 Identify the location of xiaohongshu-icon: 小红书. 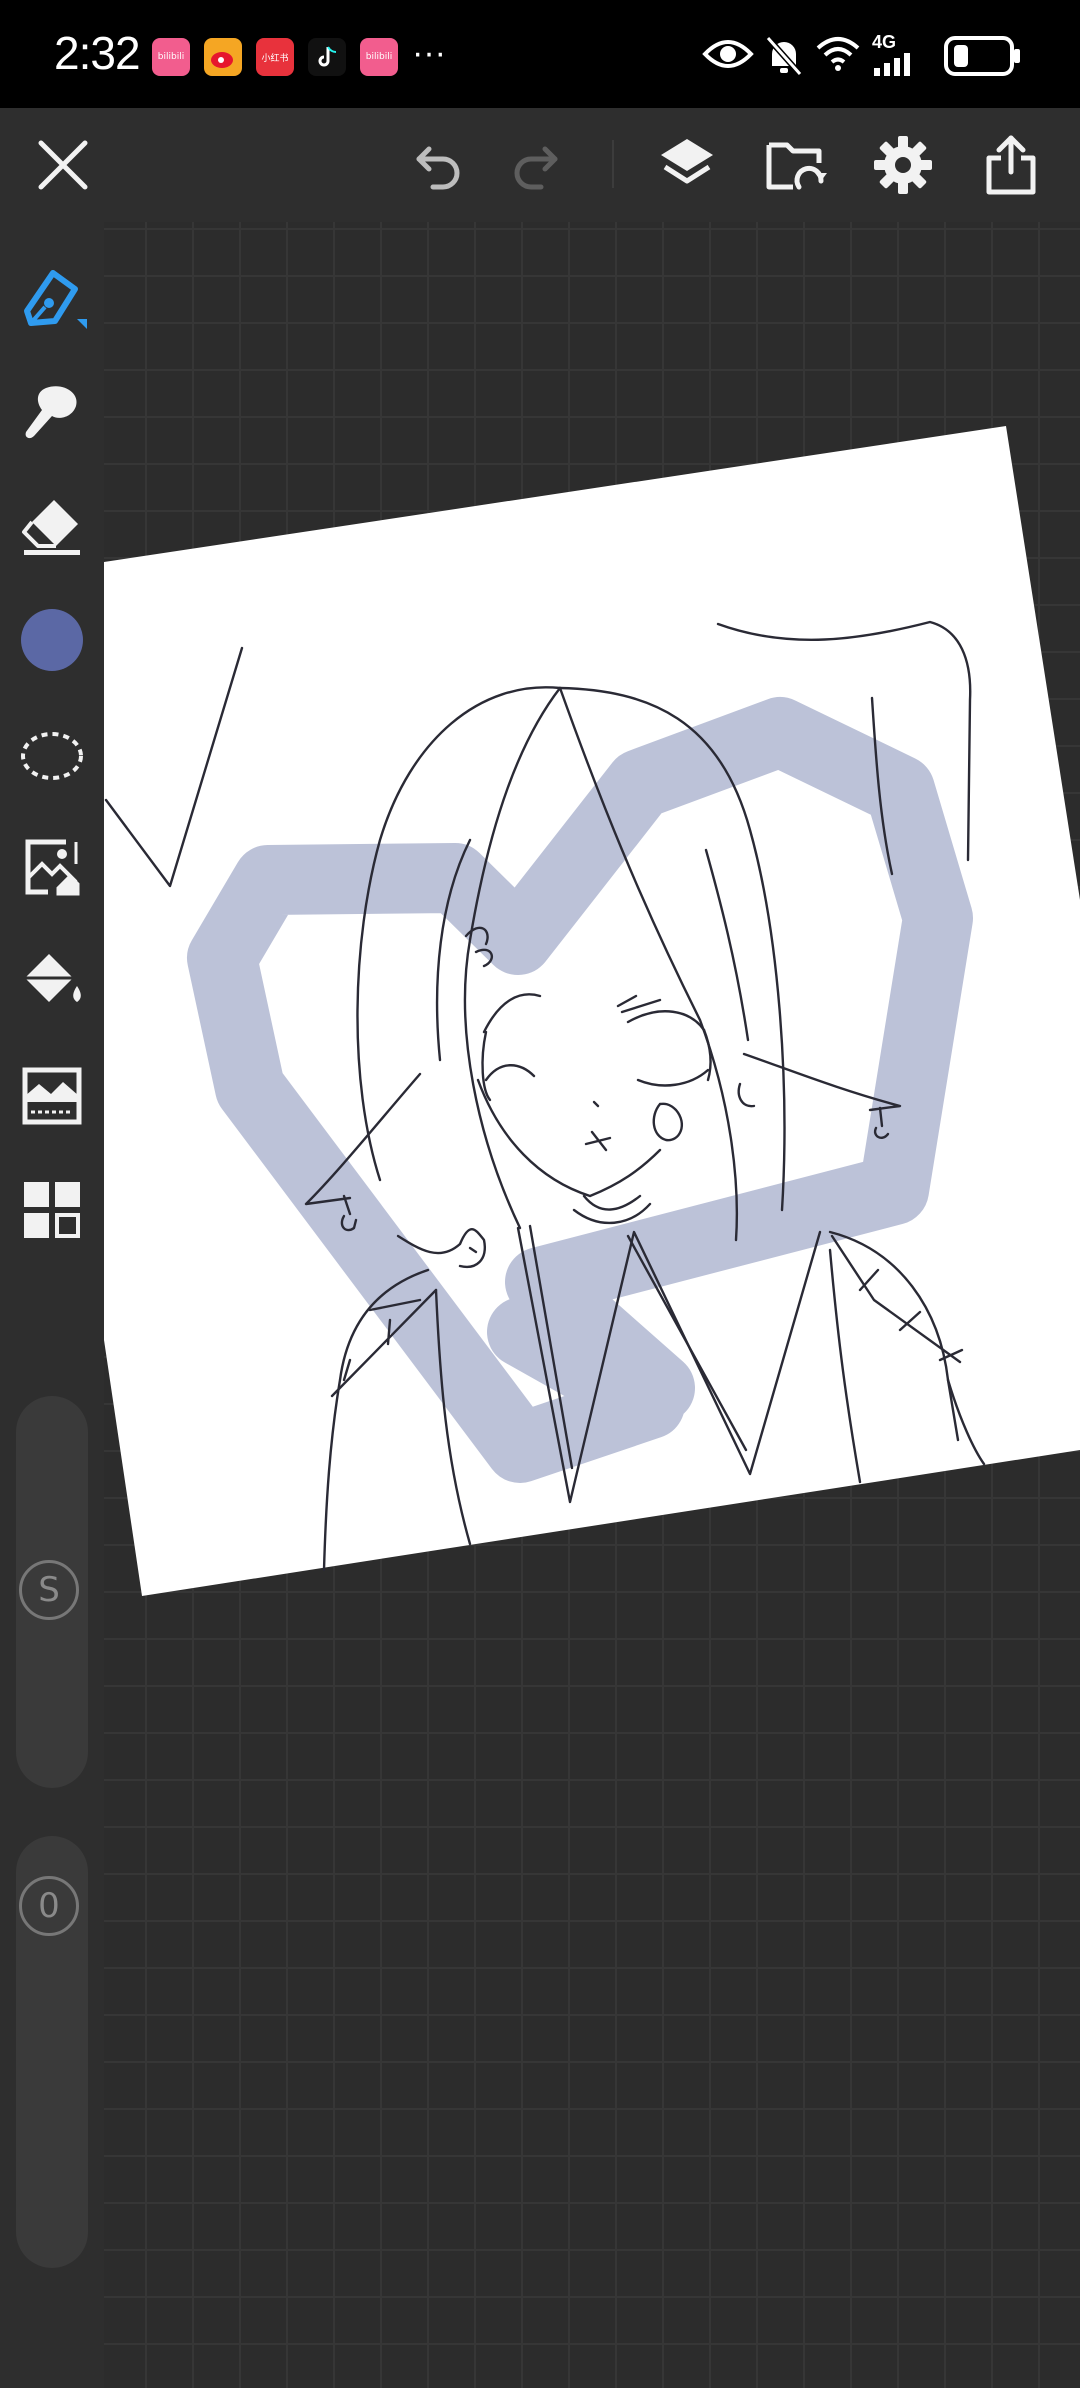
(275, 57).